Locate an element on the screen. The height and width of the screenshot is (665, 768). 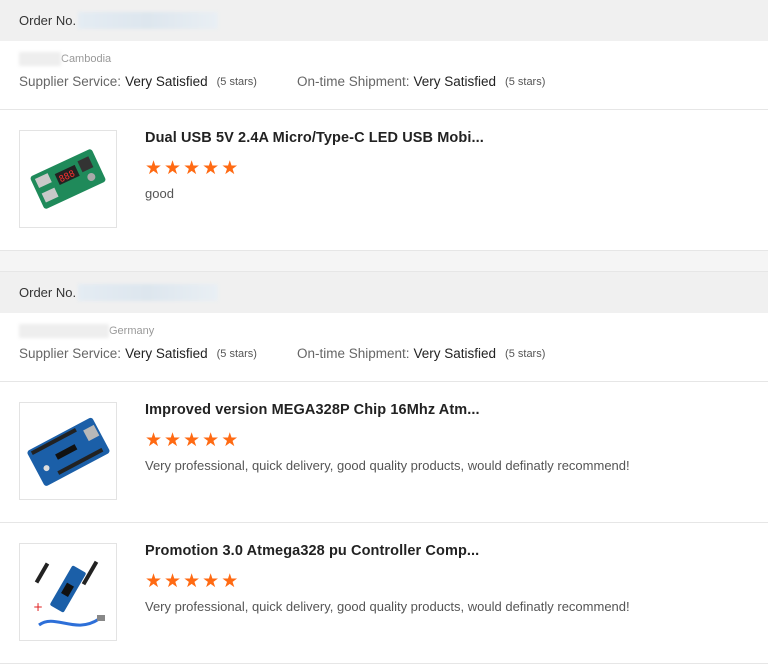
product-thumbnail: 888 is located at coordinates (68, 179).